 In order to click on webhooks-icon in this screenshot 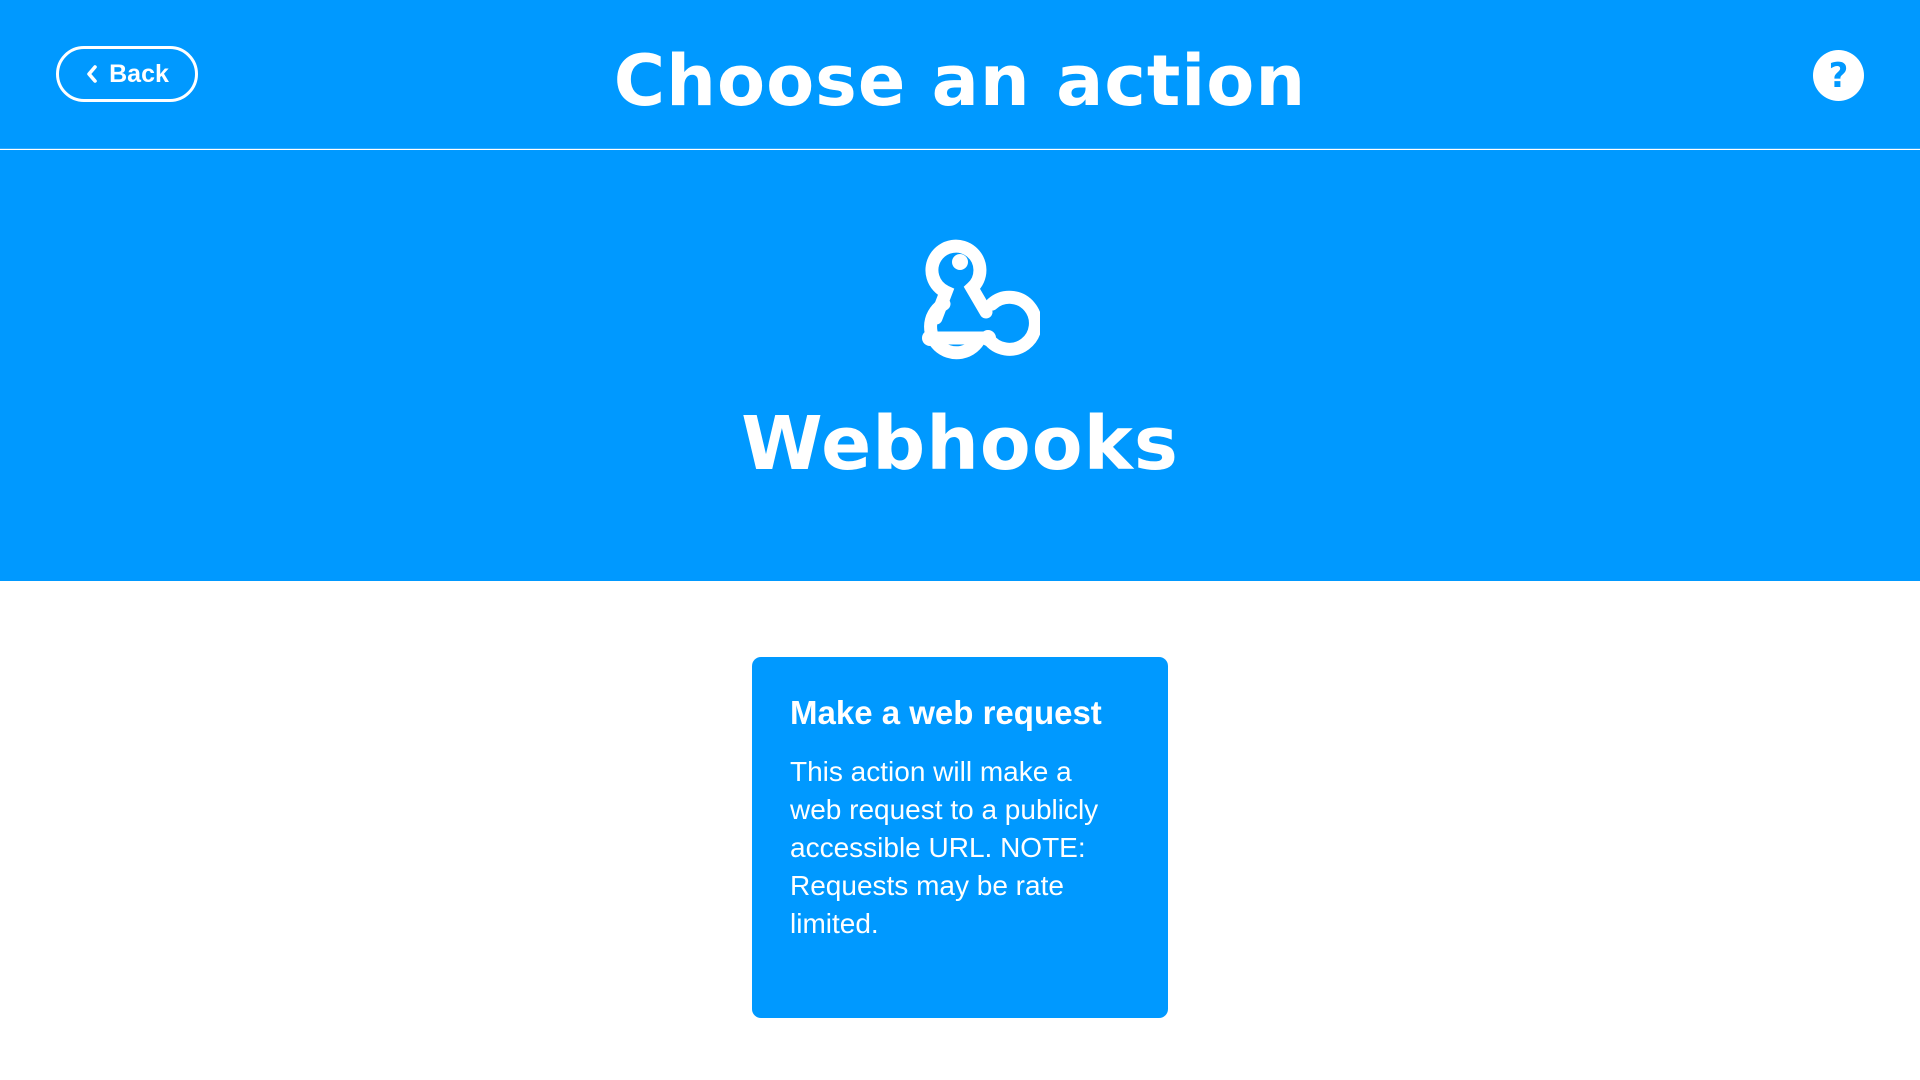, I will do `click(961, 295)`.